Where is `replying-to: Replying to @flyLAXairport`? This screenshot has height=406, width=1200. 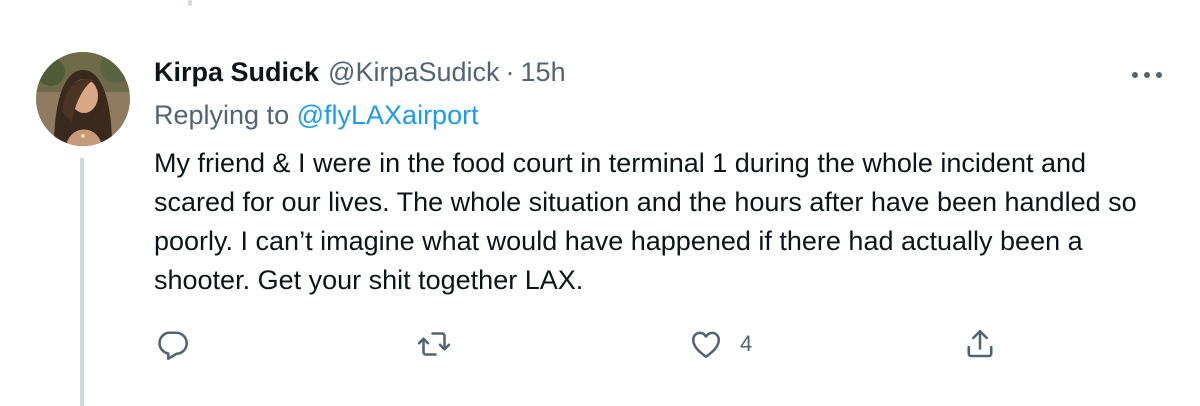 replying-to: Replying to @flyLAXairport is located at coordinates (316, 115).